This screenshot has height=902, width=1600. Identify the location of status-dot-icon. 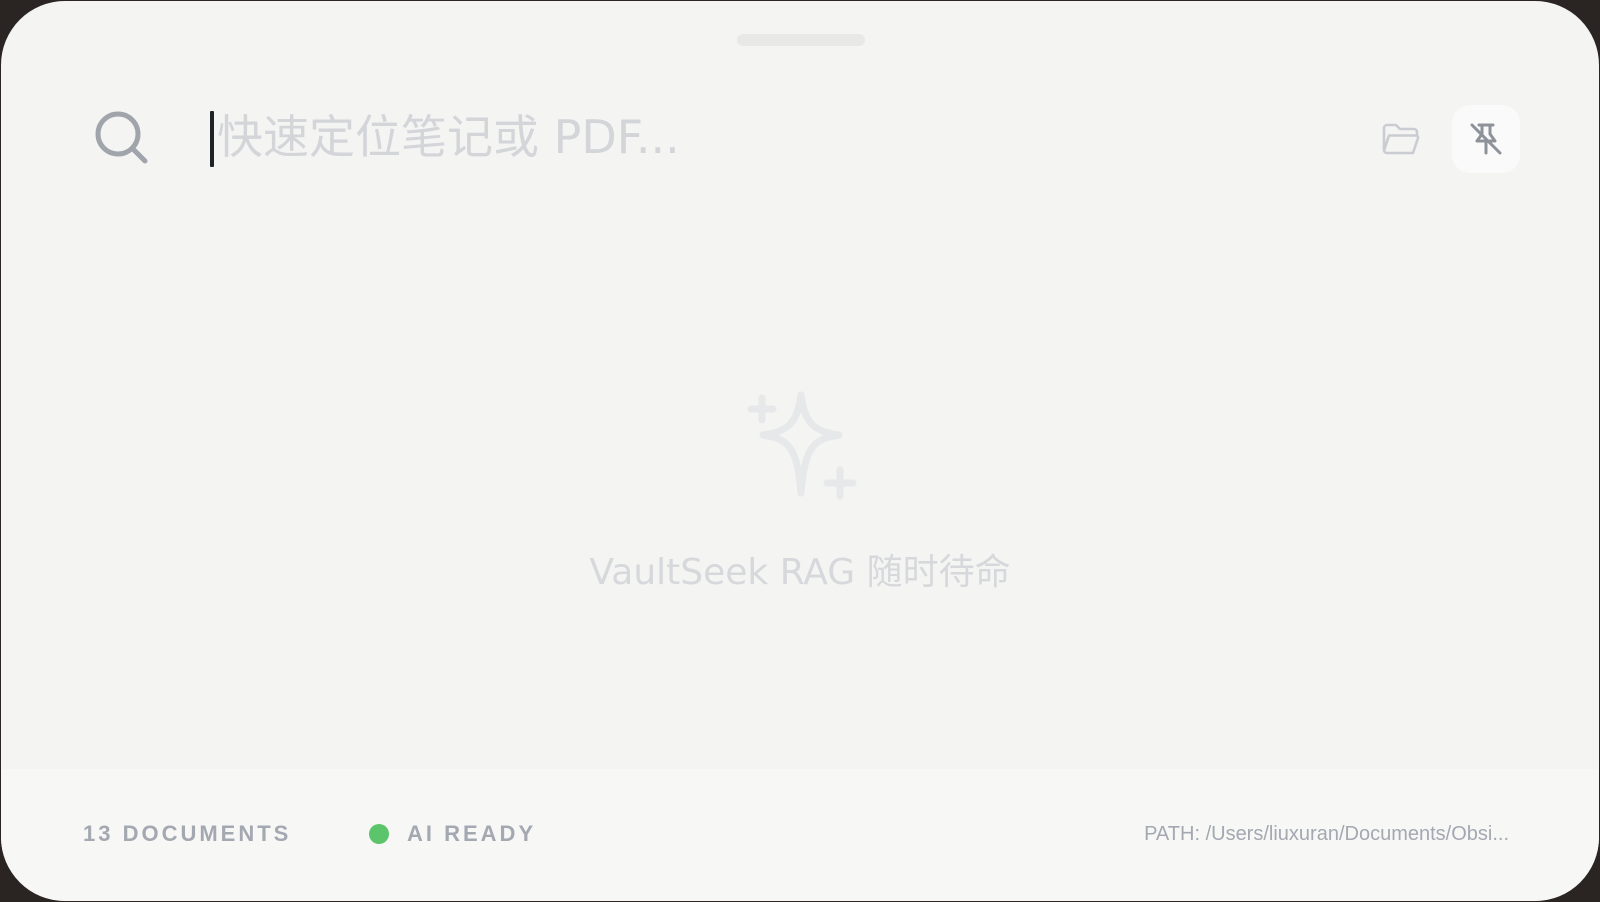
(379, 834).